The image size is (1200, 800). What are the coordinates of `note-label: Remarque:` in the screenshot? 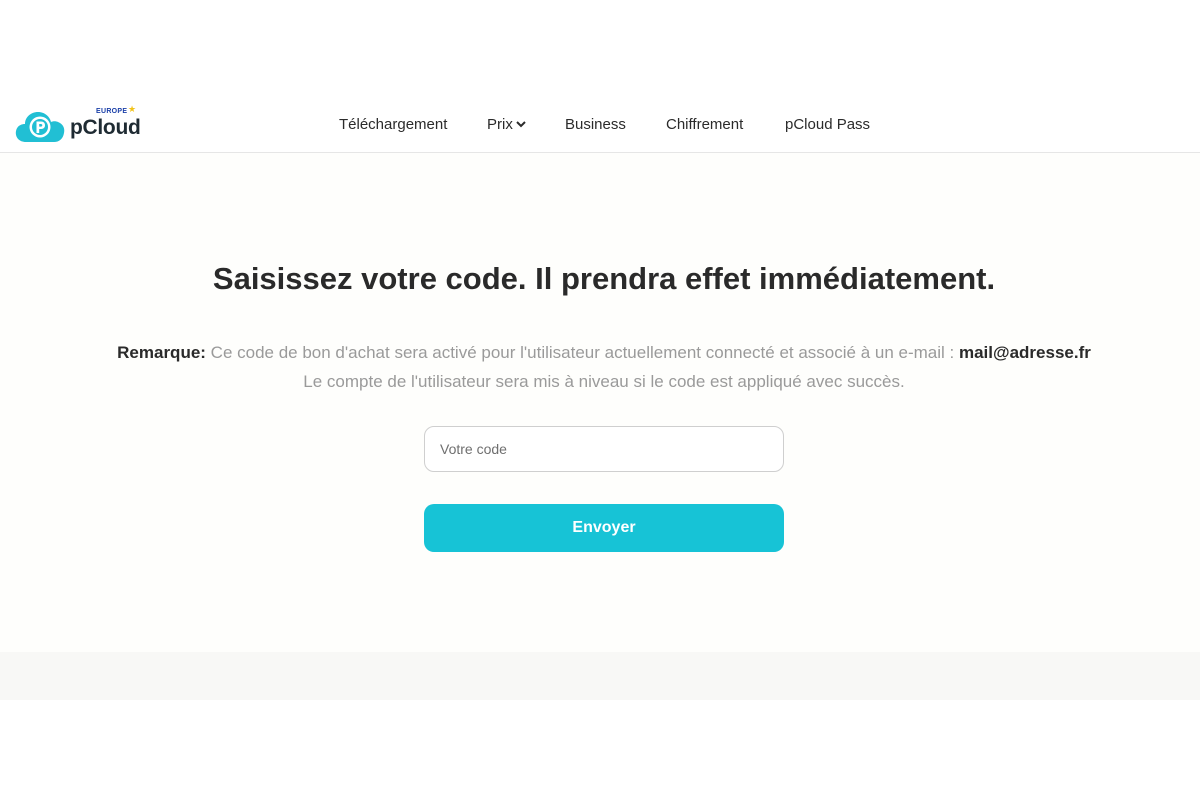 It's located at (161, 352).